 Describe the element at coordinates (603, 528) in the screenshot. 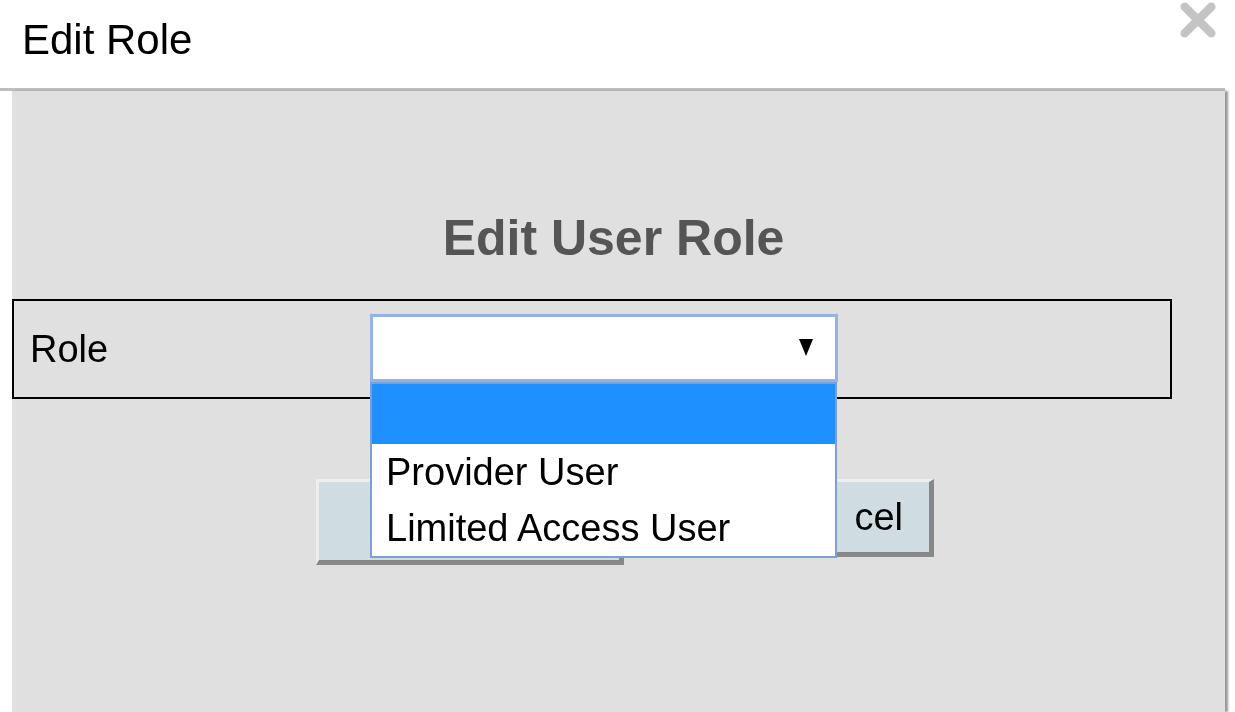

I see `dropdown-option: Limited Access User` at that location.